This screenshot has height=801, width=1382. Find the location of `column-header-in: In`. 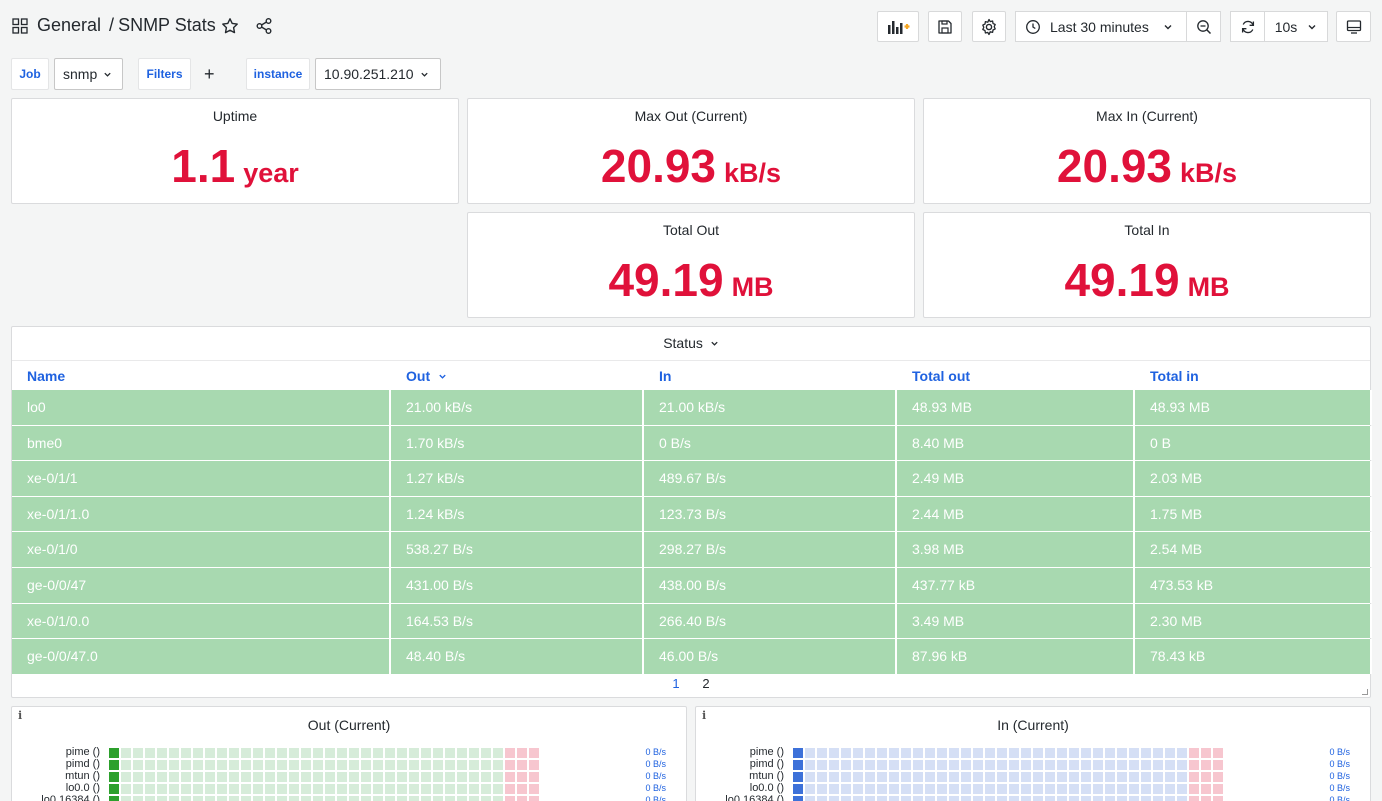

column-header-in: In is located at coordinates (657, 376).